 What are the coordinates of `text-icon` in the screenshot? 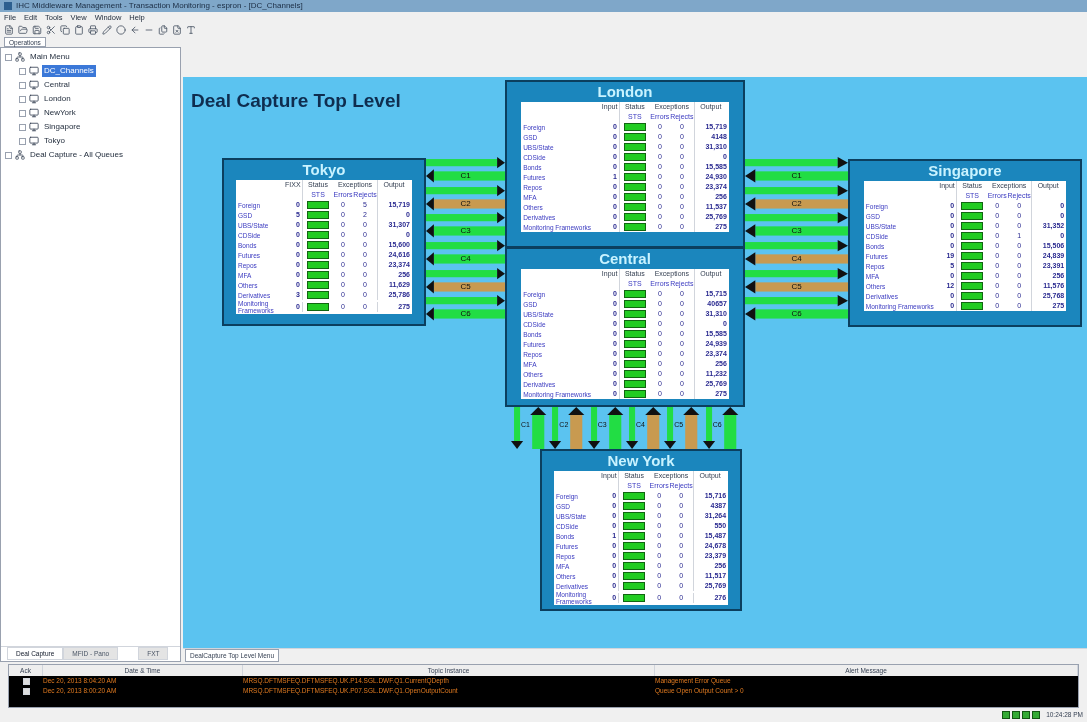 It's located at (191, 30).